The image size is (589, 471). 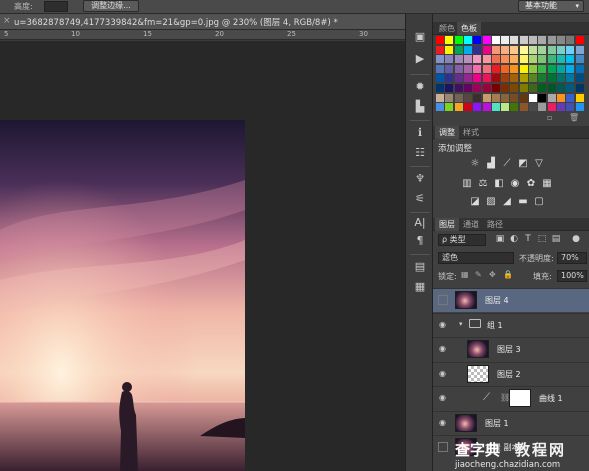 What do you see at coordinates (471, 224) in the screenshot?
I see `tab-channels: 通道` at bounding box center [471, 224].